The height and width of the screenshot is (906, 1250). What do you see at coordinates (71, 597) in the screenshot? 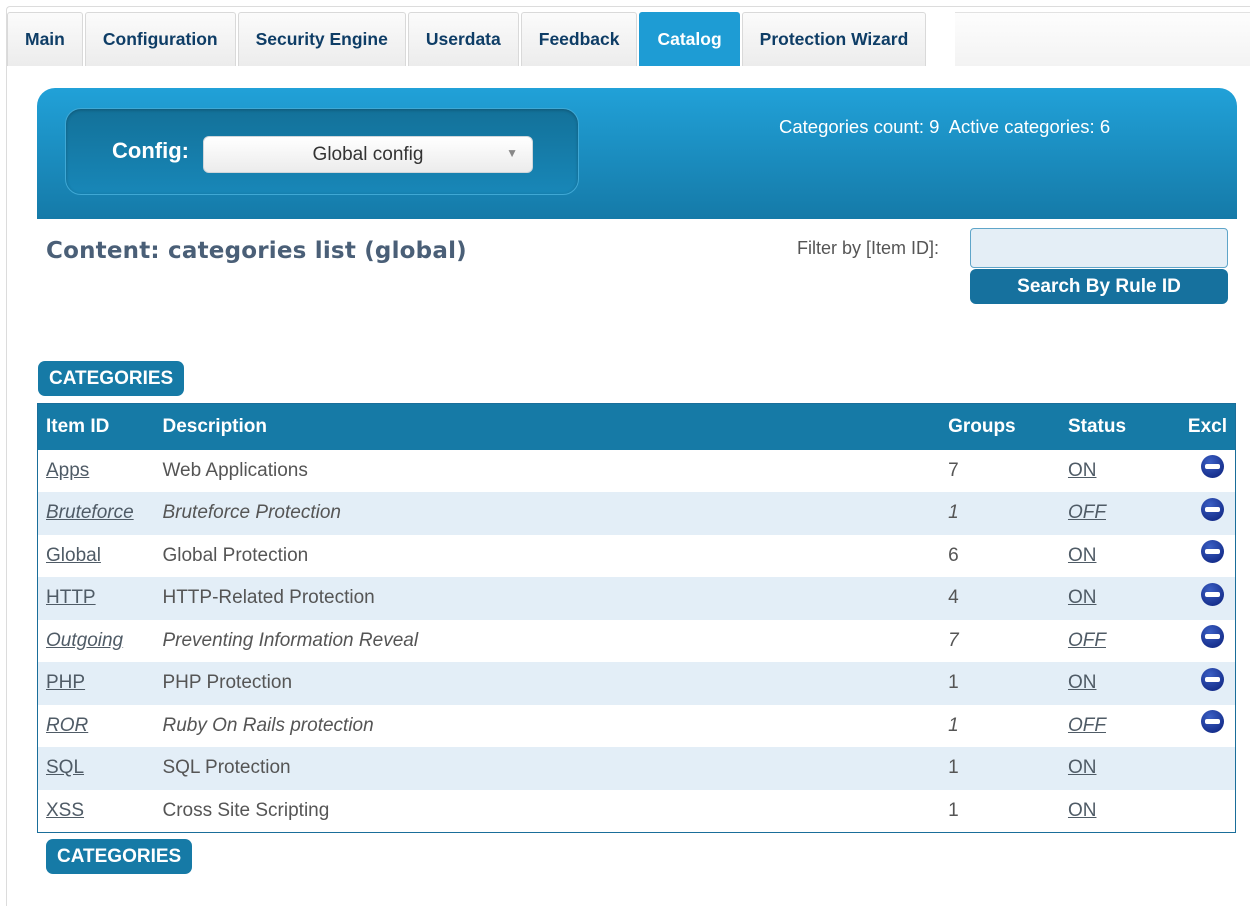
I see `item-id-link: HTTP` at bounding box center [71, 597].